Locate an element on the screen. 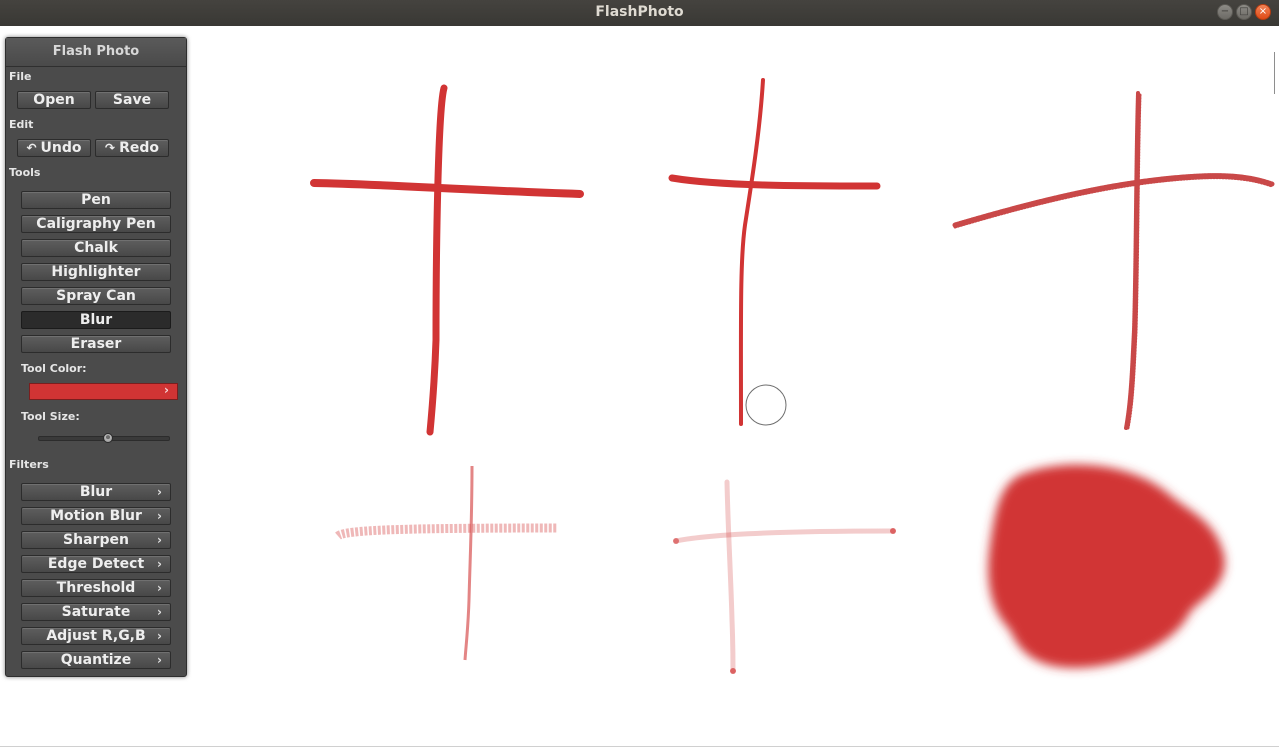 The height and width of the screenshot is (751, 1279). tool-eraser-button: Eraser is located at coordinates (96, 344).